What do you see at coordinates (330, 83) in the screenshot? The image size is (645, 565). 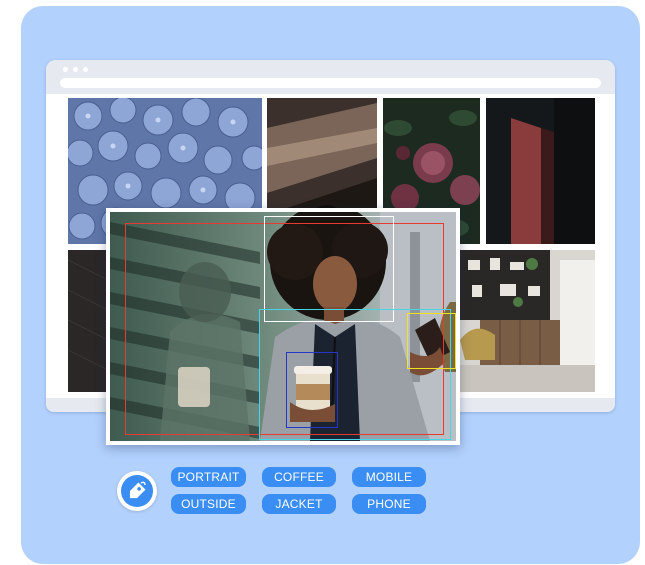 I see `address-bar` at bounding box center [330, 83].